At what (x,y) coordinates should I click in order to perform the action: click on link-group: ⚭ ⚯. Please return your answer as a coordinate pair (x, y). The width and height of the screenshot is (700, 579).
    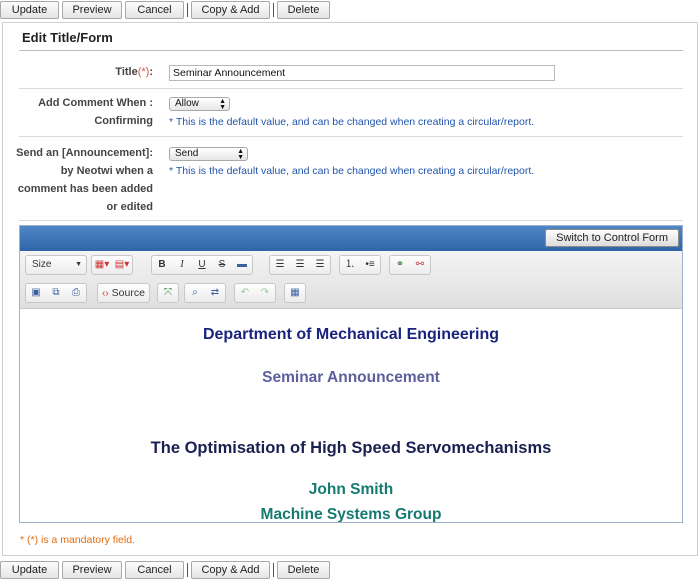
    Looking at the image, I should click on (410, 265).